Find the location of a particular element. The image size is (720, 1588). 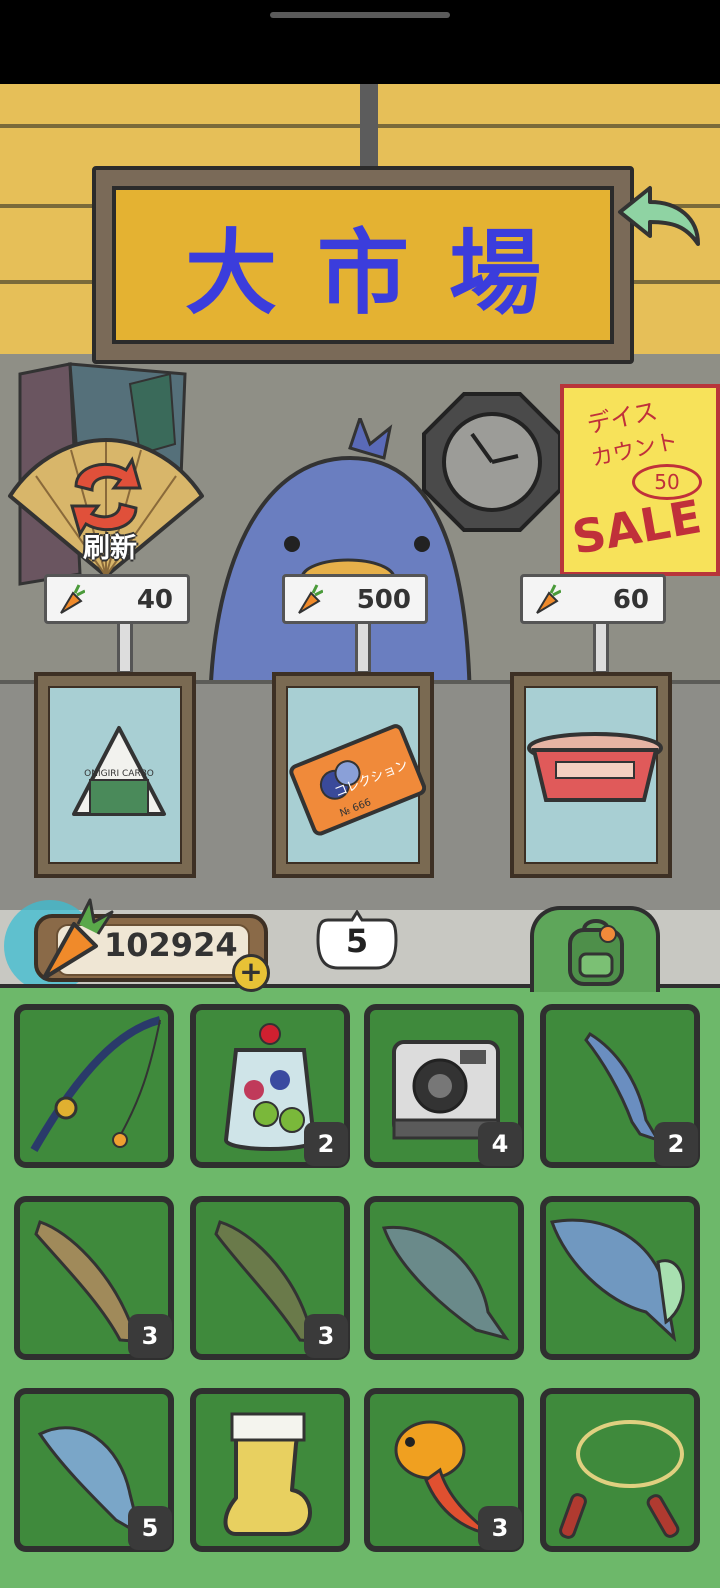

market-title: 大市場 is located at coordinates (382, 273).